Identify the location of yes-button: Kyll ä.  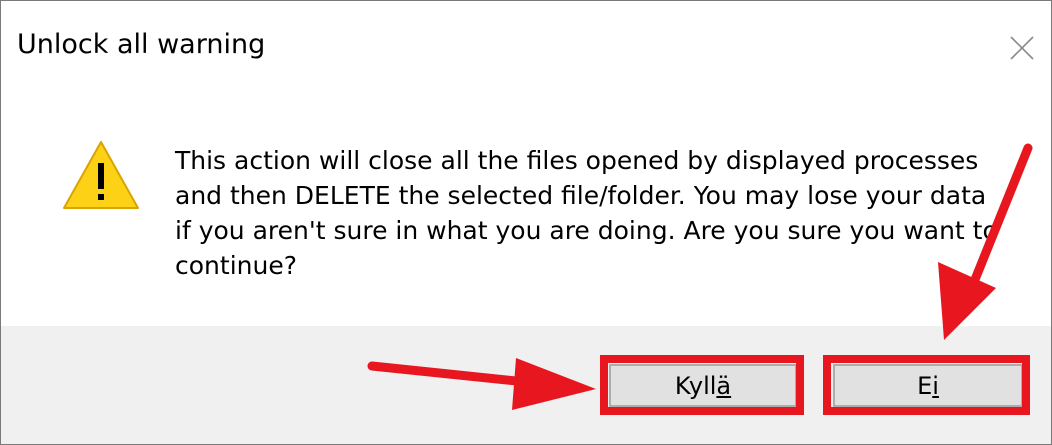
(703, 385).